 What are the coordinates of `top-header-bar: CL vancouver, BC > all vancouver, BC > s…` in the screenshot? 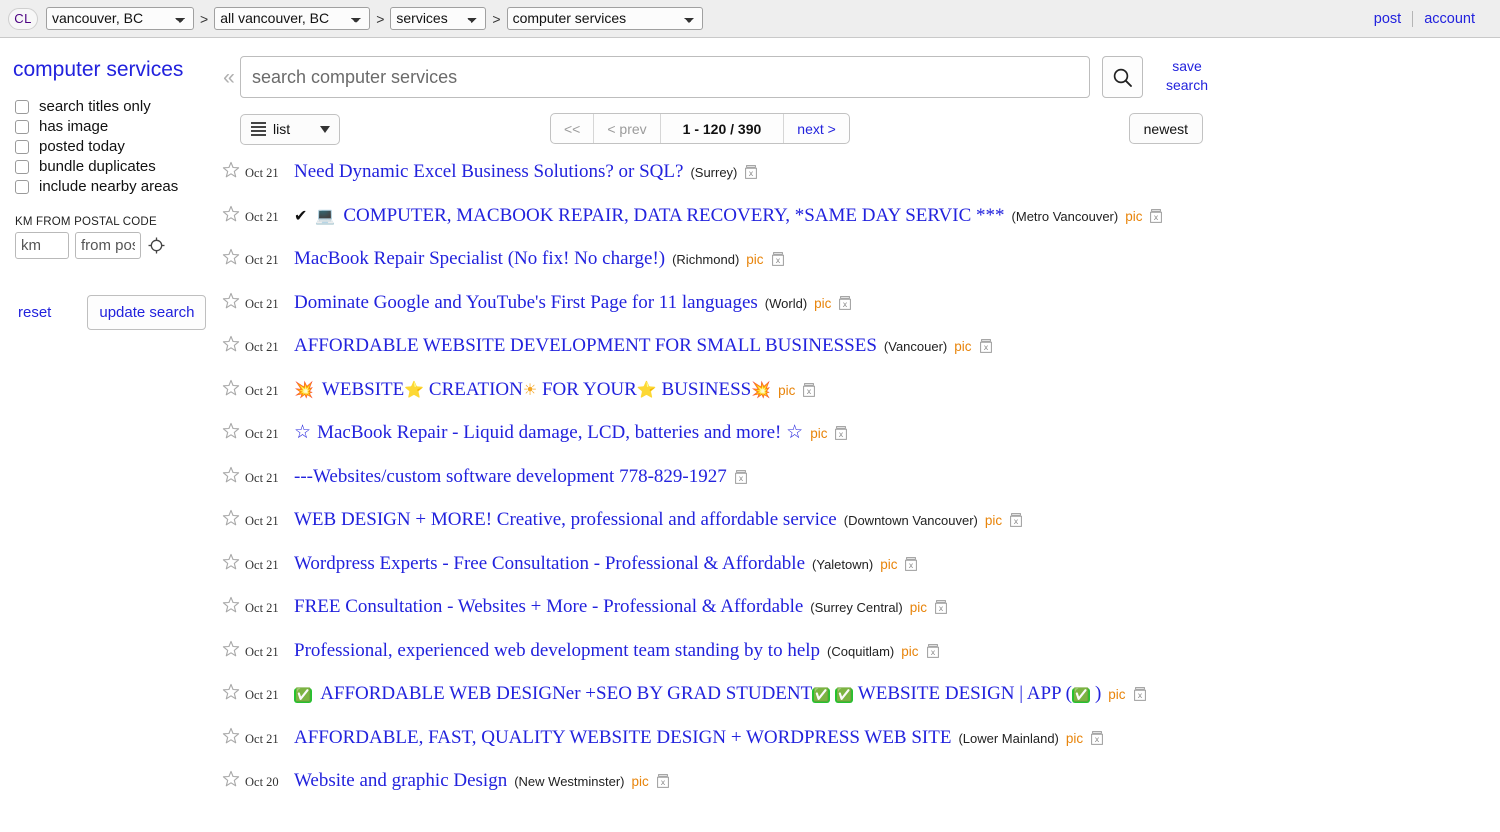 It's located at (750, 19).